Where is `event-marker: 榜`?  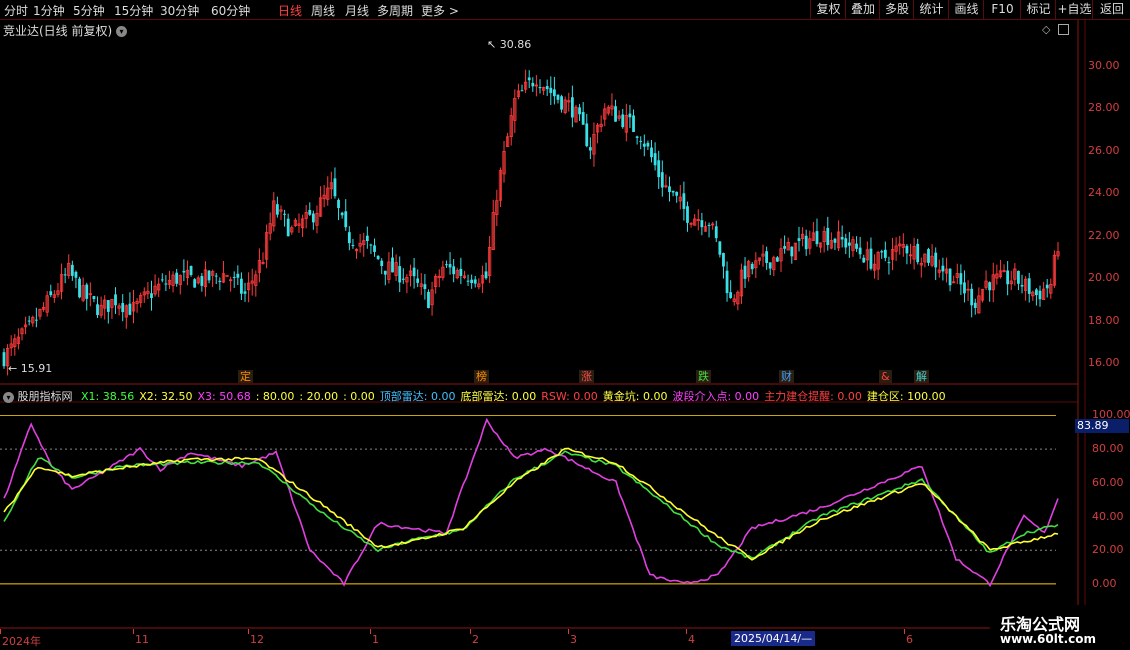
event-marker: 榜 is located at coordinates (481, 376).